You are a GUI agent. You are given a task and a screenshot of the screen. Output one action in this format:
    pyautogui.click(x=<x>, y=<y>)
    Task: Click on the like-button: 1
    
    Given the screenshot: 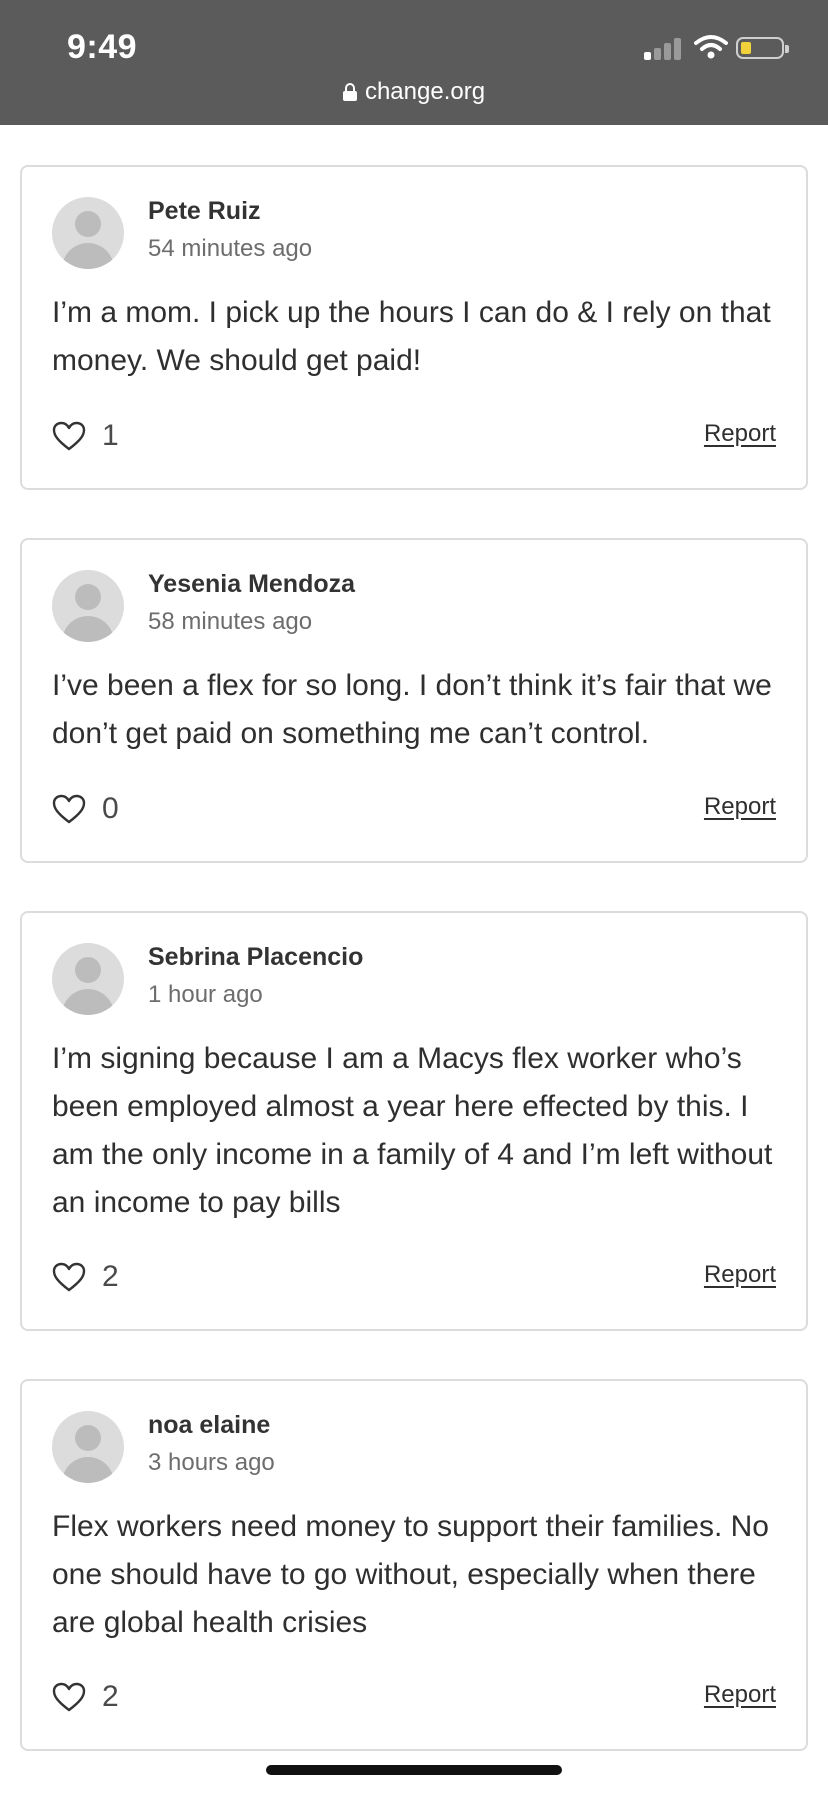 What is the action you would take?
    pyautogui.click(x=85, y=435)
    